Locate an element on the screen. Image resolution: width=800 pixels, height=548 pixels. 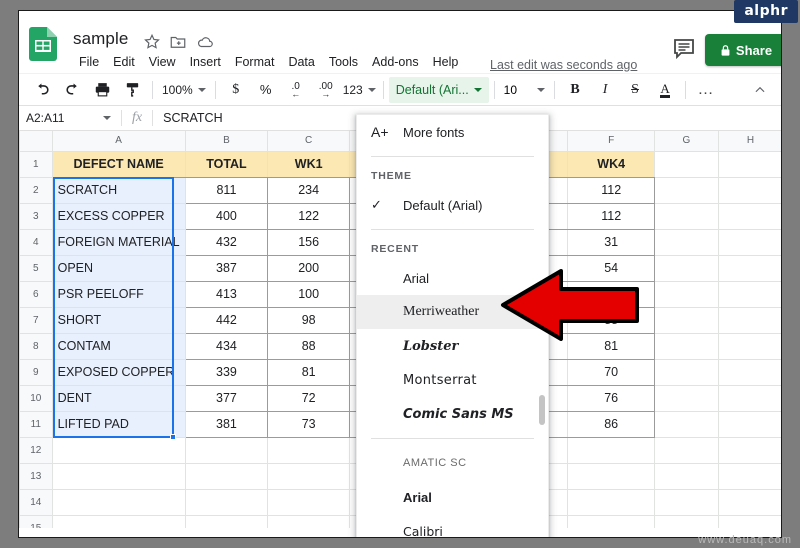
cell-b1: TOTAL is located at coordinates (226, 164).